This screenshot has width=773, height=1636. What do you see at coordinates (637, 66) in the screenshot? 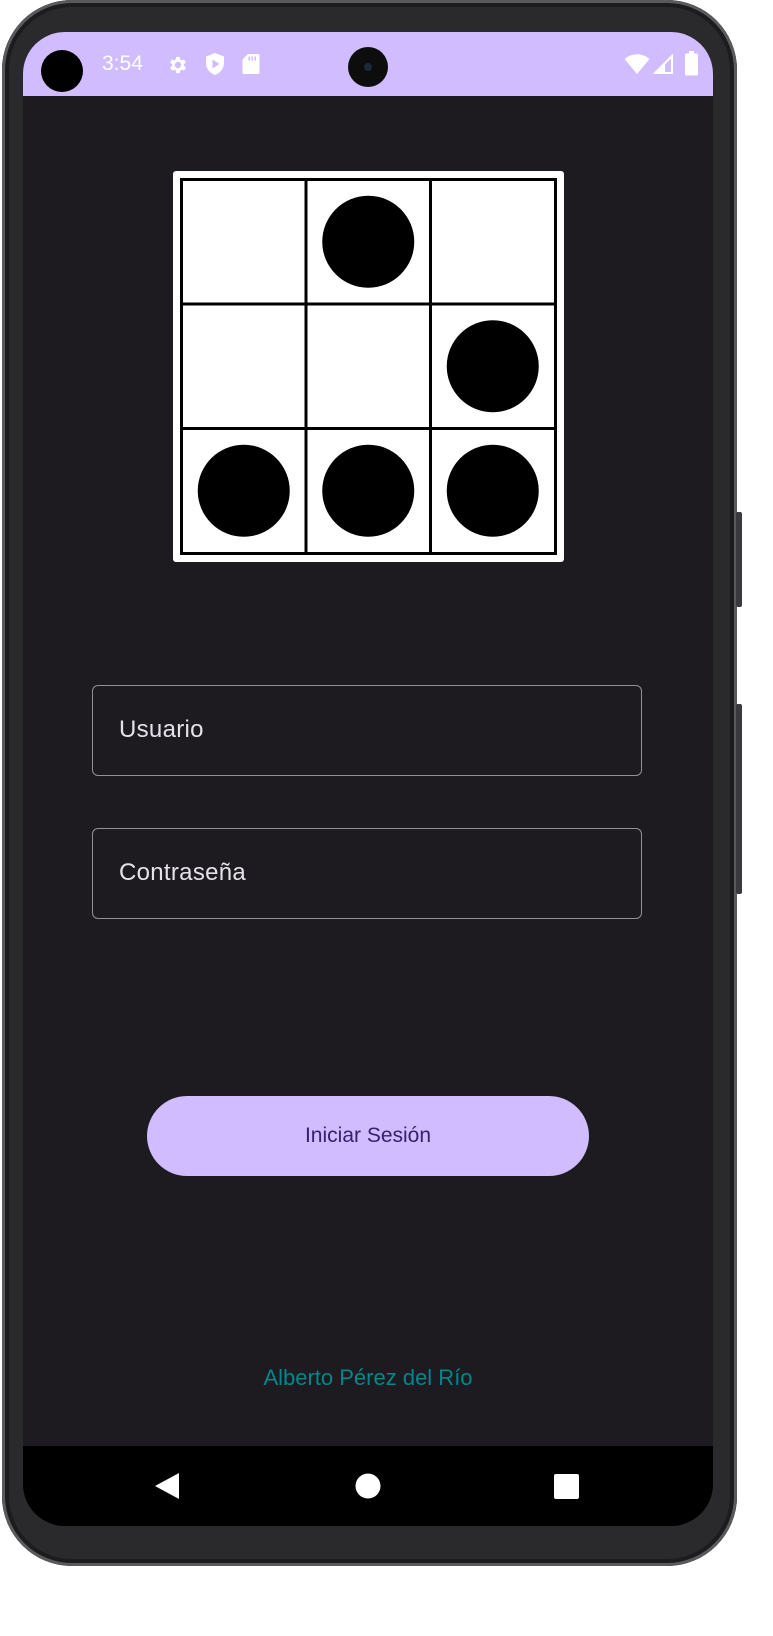
I see `wifi-icon` at bounding box center [637, 66].